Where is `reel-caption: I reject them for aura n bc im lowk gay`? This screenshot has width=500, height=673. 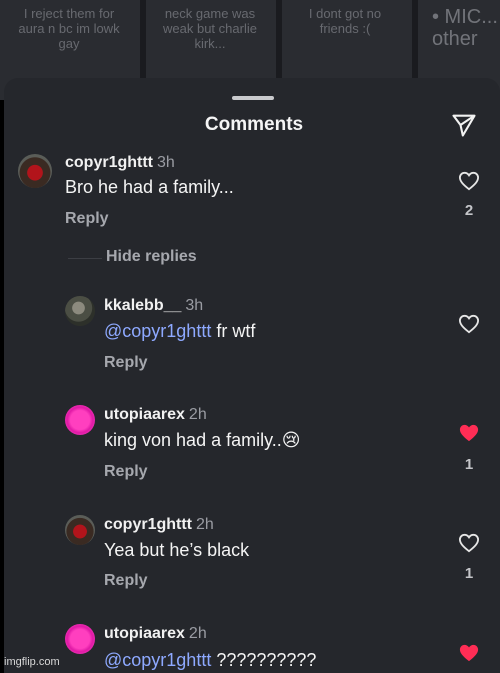 reel-caption: I reject them for aura n bc im lowk gay is located at coordinates (69, 28).